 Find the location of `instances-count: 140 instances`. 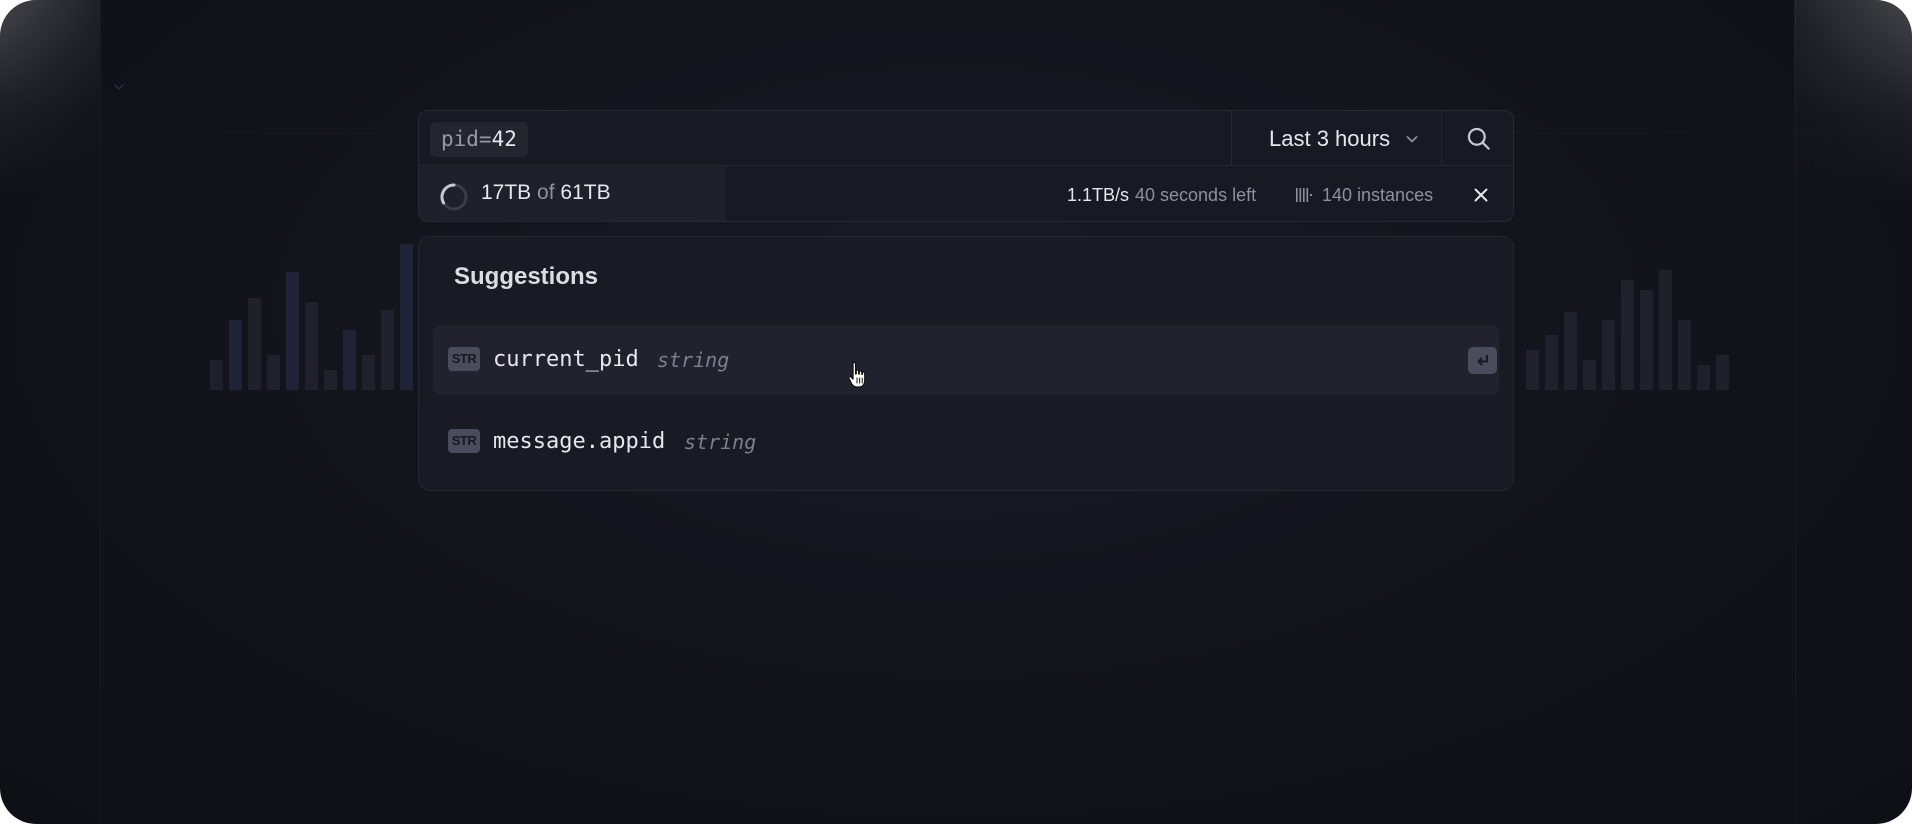

instances-count: 140 instances is located at coordinates (1378, 195).